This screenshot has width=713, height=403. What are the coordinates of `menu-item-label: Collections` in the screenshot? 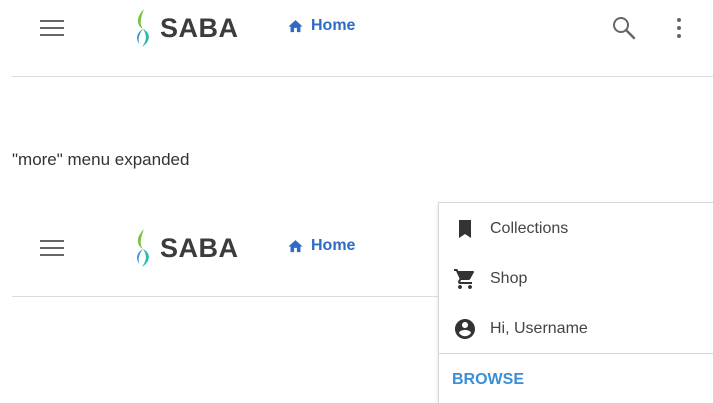 It's located at (529, 228).